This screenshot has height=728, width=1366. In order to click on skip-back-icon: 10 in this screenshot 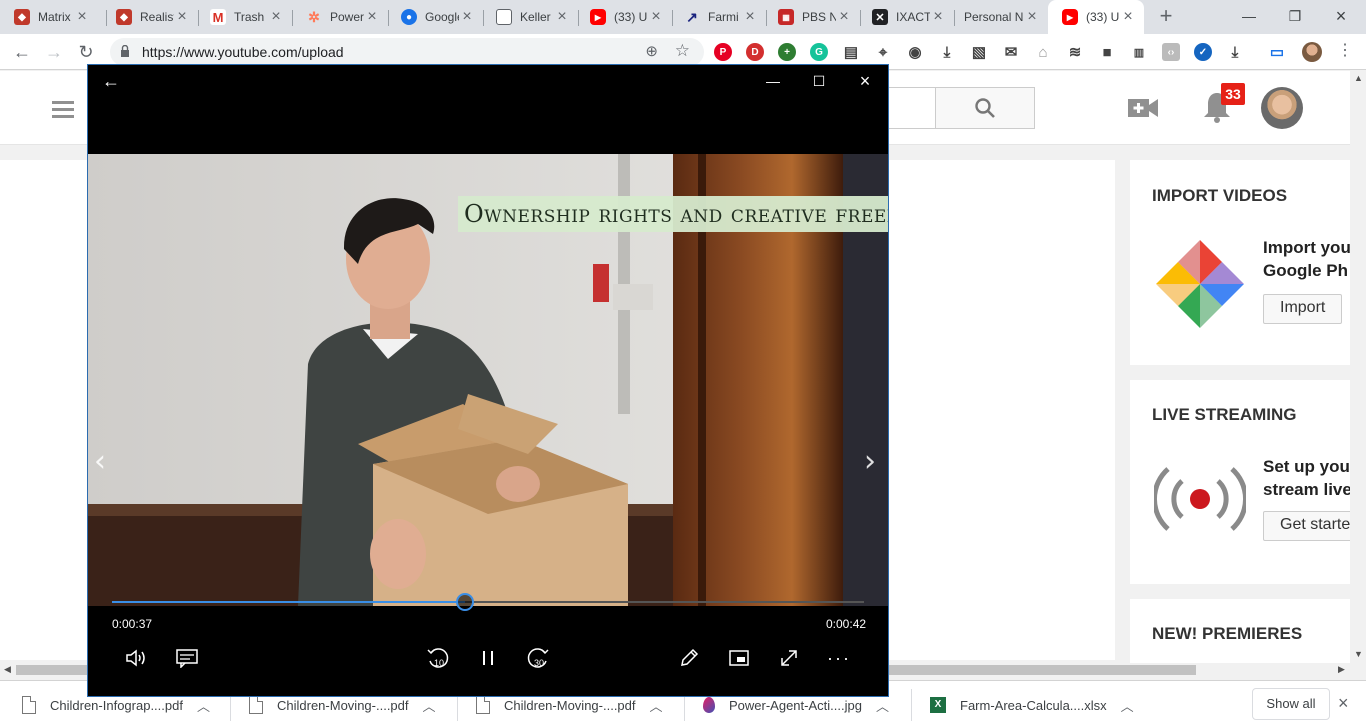, I will do `click(438, 658)`.